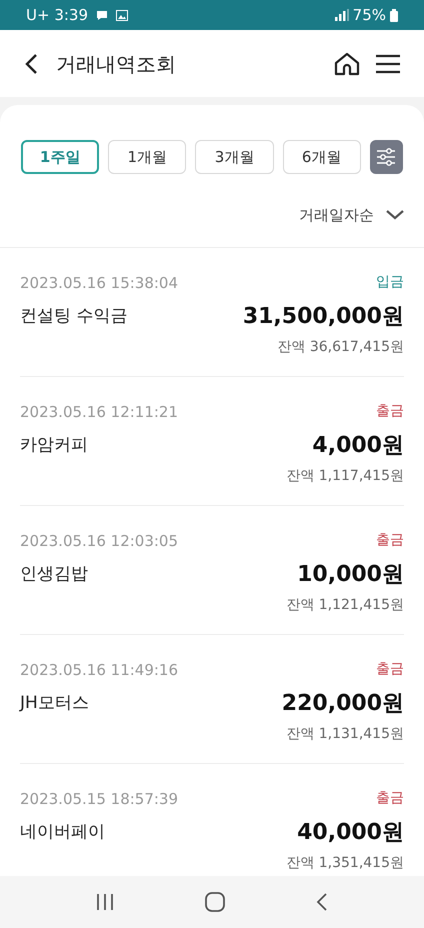 The image size is (424, 928). What do you see at coordinates (345, 476) in the screenshot?
I see `balance-text: 잔액 1,117,415원` at bounding box center [345, 476].